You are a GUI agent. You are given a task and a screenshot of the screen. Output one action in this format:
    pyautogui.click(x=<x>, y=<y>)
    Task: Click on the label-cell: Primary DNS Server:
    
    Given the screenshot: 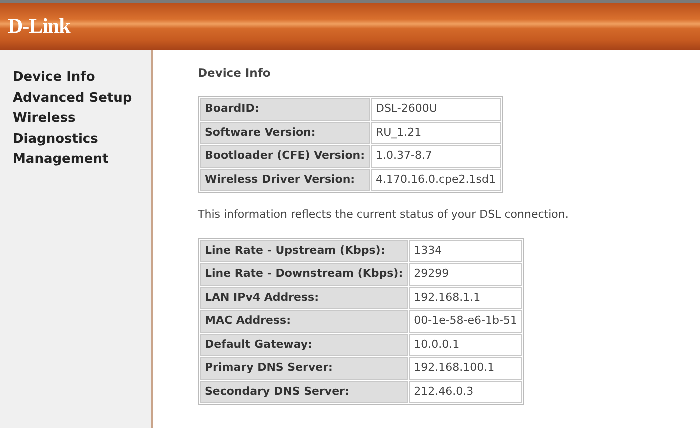 What is the action you would take?
    pyautogui.click(x=304, y=368)
    